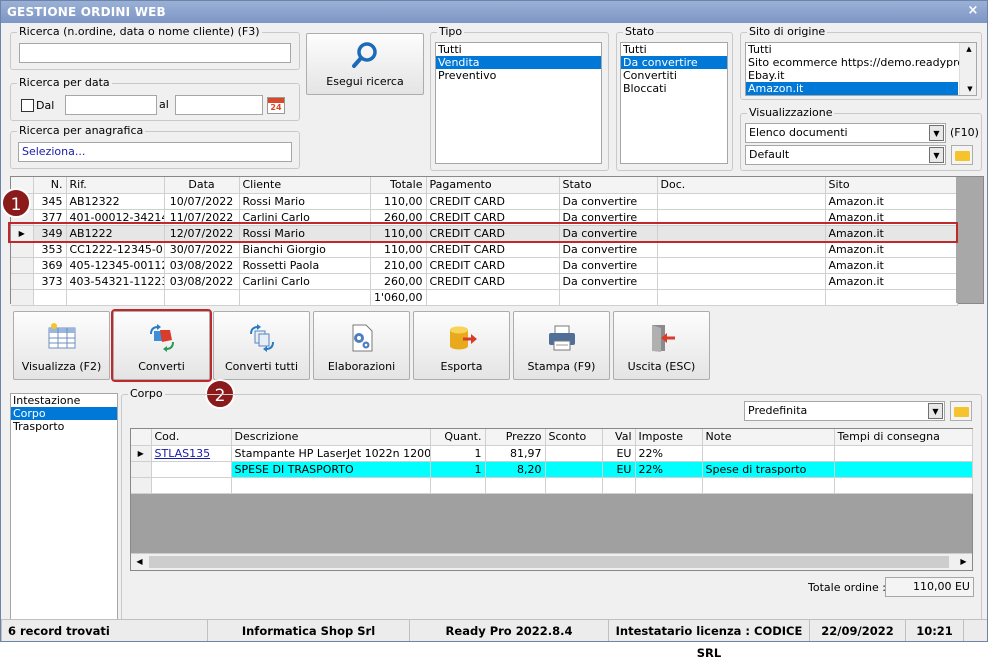 Image resolution: width=988 pixels, height=664 pixels. What do you see at coordinates (64, 514) in the screenshot?
I see `section-list: Intestazione Corpo Trasporto` at bounding box center [64, 514].